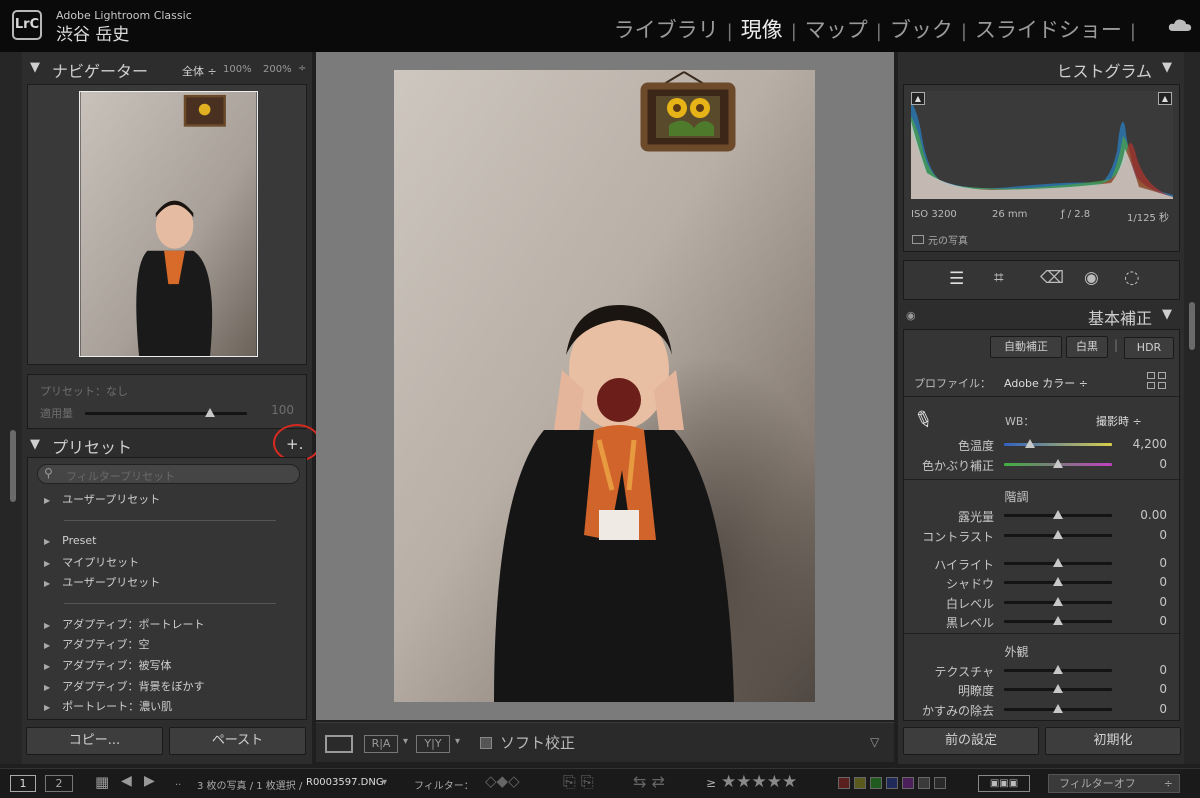  What do you see at coordinates (1114, 783) in the screenshot?
I see `filter-off-dropdown: フィルターオフ ÷` at bounding box center [1114, 783].